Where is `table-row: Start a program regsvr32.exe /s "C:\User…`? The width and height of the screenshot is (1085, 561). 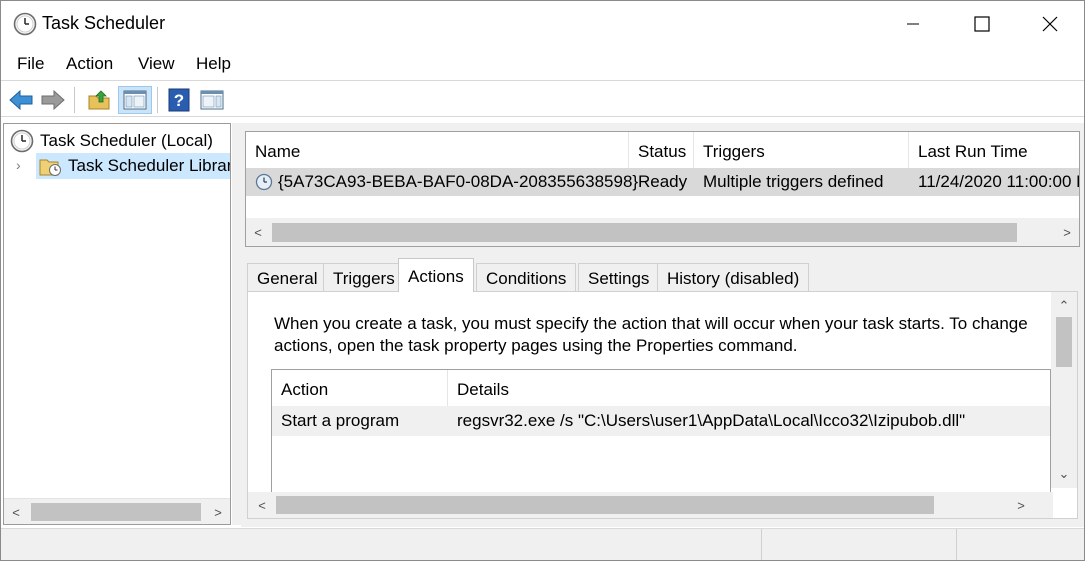
table-row: Start a program regsvr32.exe /s "C:\User… is located at coordinates (661, 421).